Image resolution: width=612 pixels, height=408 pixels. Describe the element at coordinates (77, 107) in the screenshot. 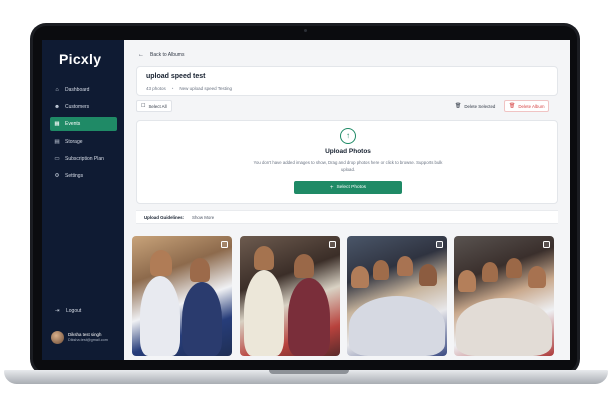

I see `sidebar-item-label: Customers` at that location.